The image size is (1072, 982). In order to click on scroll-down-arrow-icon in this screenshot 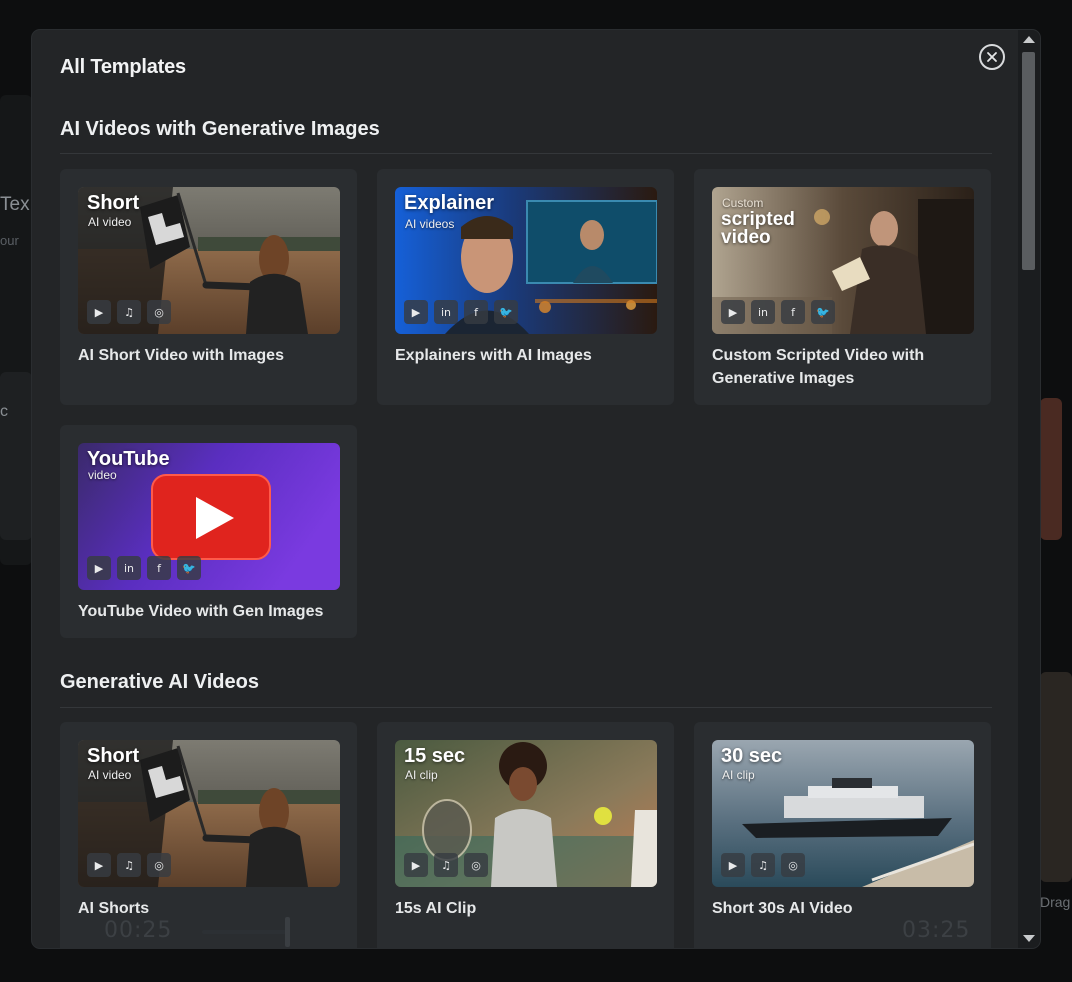, I will do `click(1029, 938)`.